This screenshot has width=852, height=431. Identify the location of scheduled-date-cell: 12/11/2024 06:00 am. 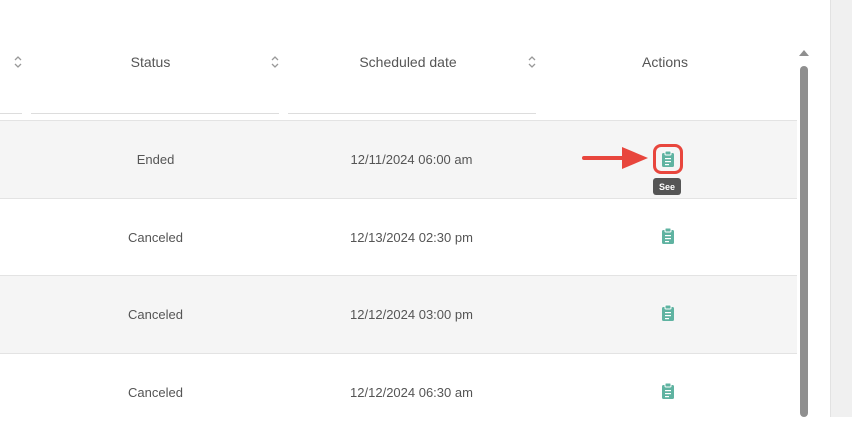
(411, 159).